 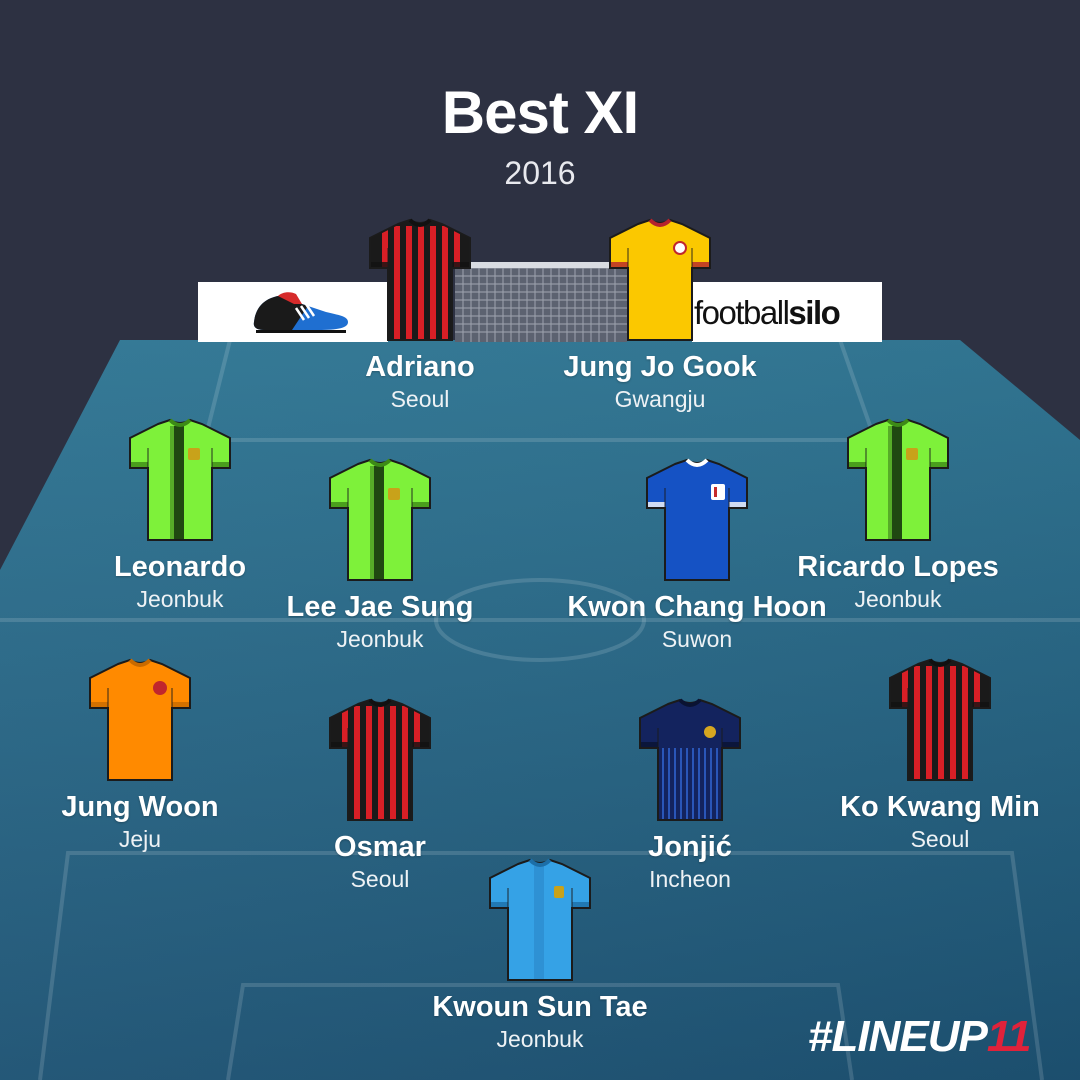 What do you see at coordinates (920, 1036) in the screenshot?
I see `lineup11-logo: #LINEUP11` at bounding box center [920, 1036].